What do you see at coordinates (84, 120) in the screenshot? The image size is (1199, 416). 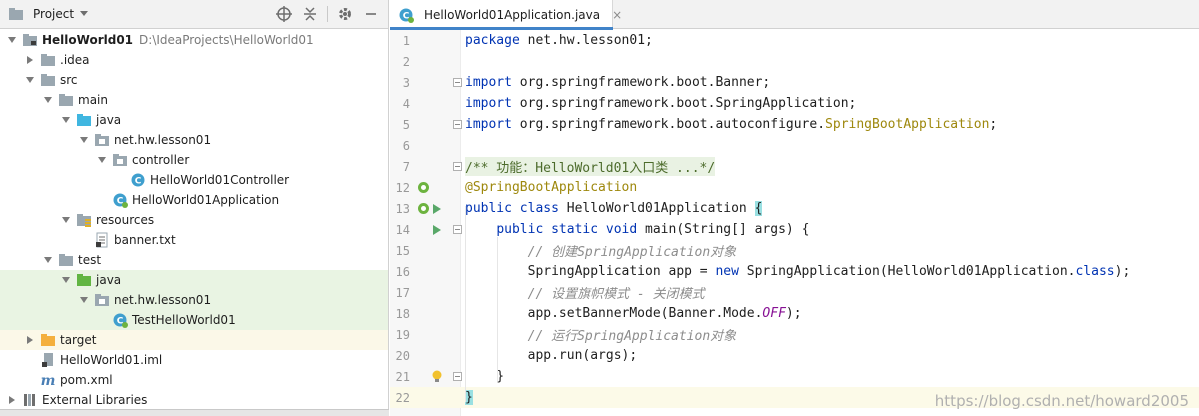 I see `source-folder-icon` at bounding box center [84, 120].